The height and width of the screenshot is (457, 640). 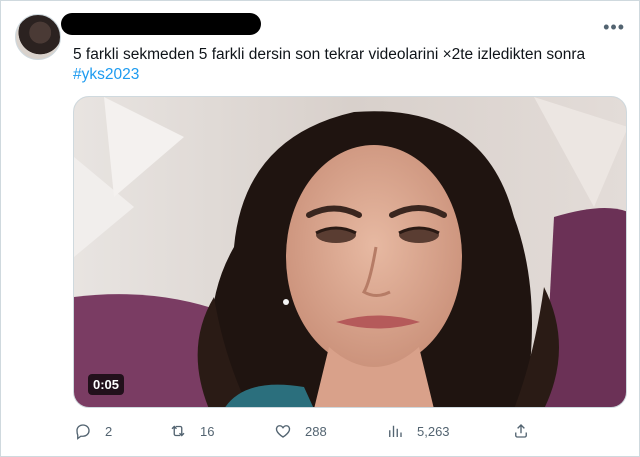 I want to click on reply-button: 2, so click(x=92, y=431).